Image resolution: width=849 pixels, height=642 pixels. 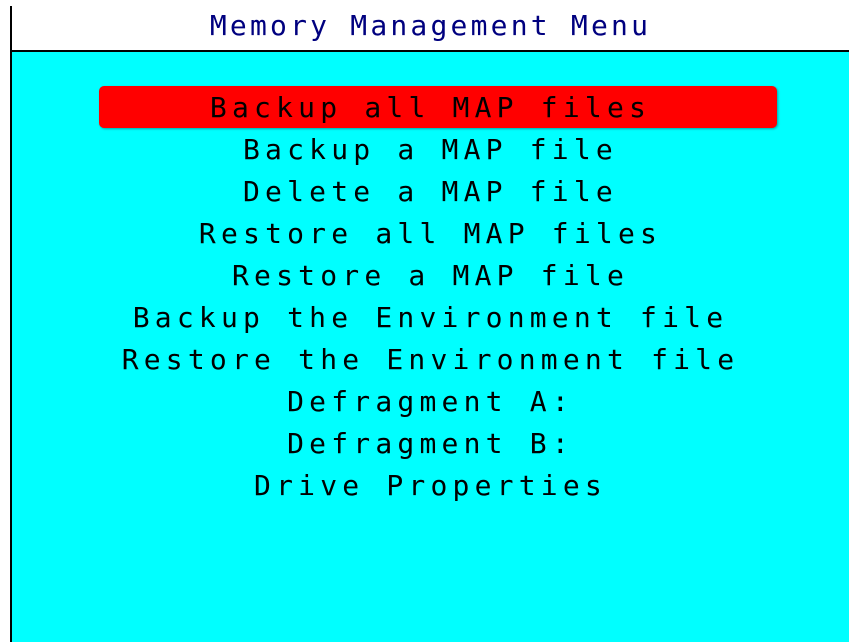 I want to click on menu-item-defragment-b: Defragment B:, so click(x=430, y=443).